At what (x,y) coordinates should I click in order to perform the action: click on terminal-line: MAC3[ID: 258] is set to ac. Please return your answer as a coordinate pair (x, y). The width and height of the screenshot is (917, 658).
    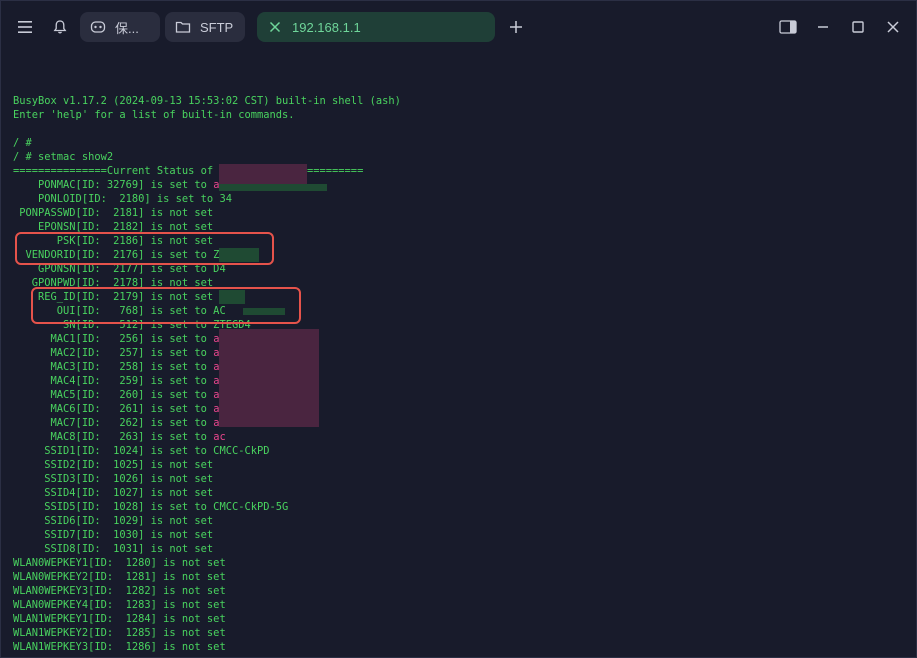
    Looking at the image, I should click on (458, 367).